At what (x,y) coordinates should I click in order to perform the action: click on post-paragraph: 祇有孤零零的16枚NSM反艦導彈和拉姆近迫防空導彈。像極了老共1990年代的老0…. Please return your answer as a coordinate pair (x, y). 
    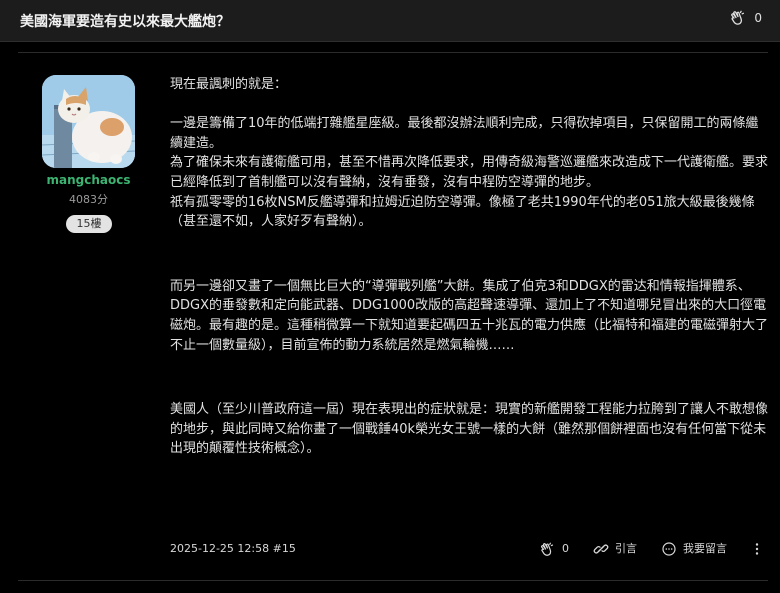
    Looking at the image, I should click on (462, 212).